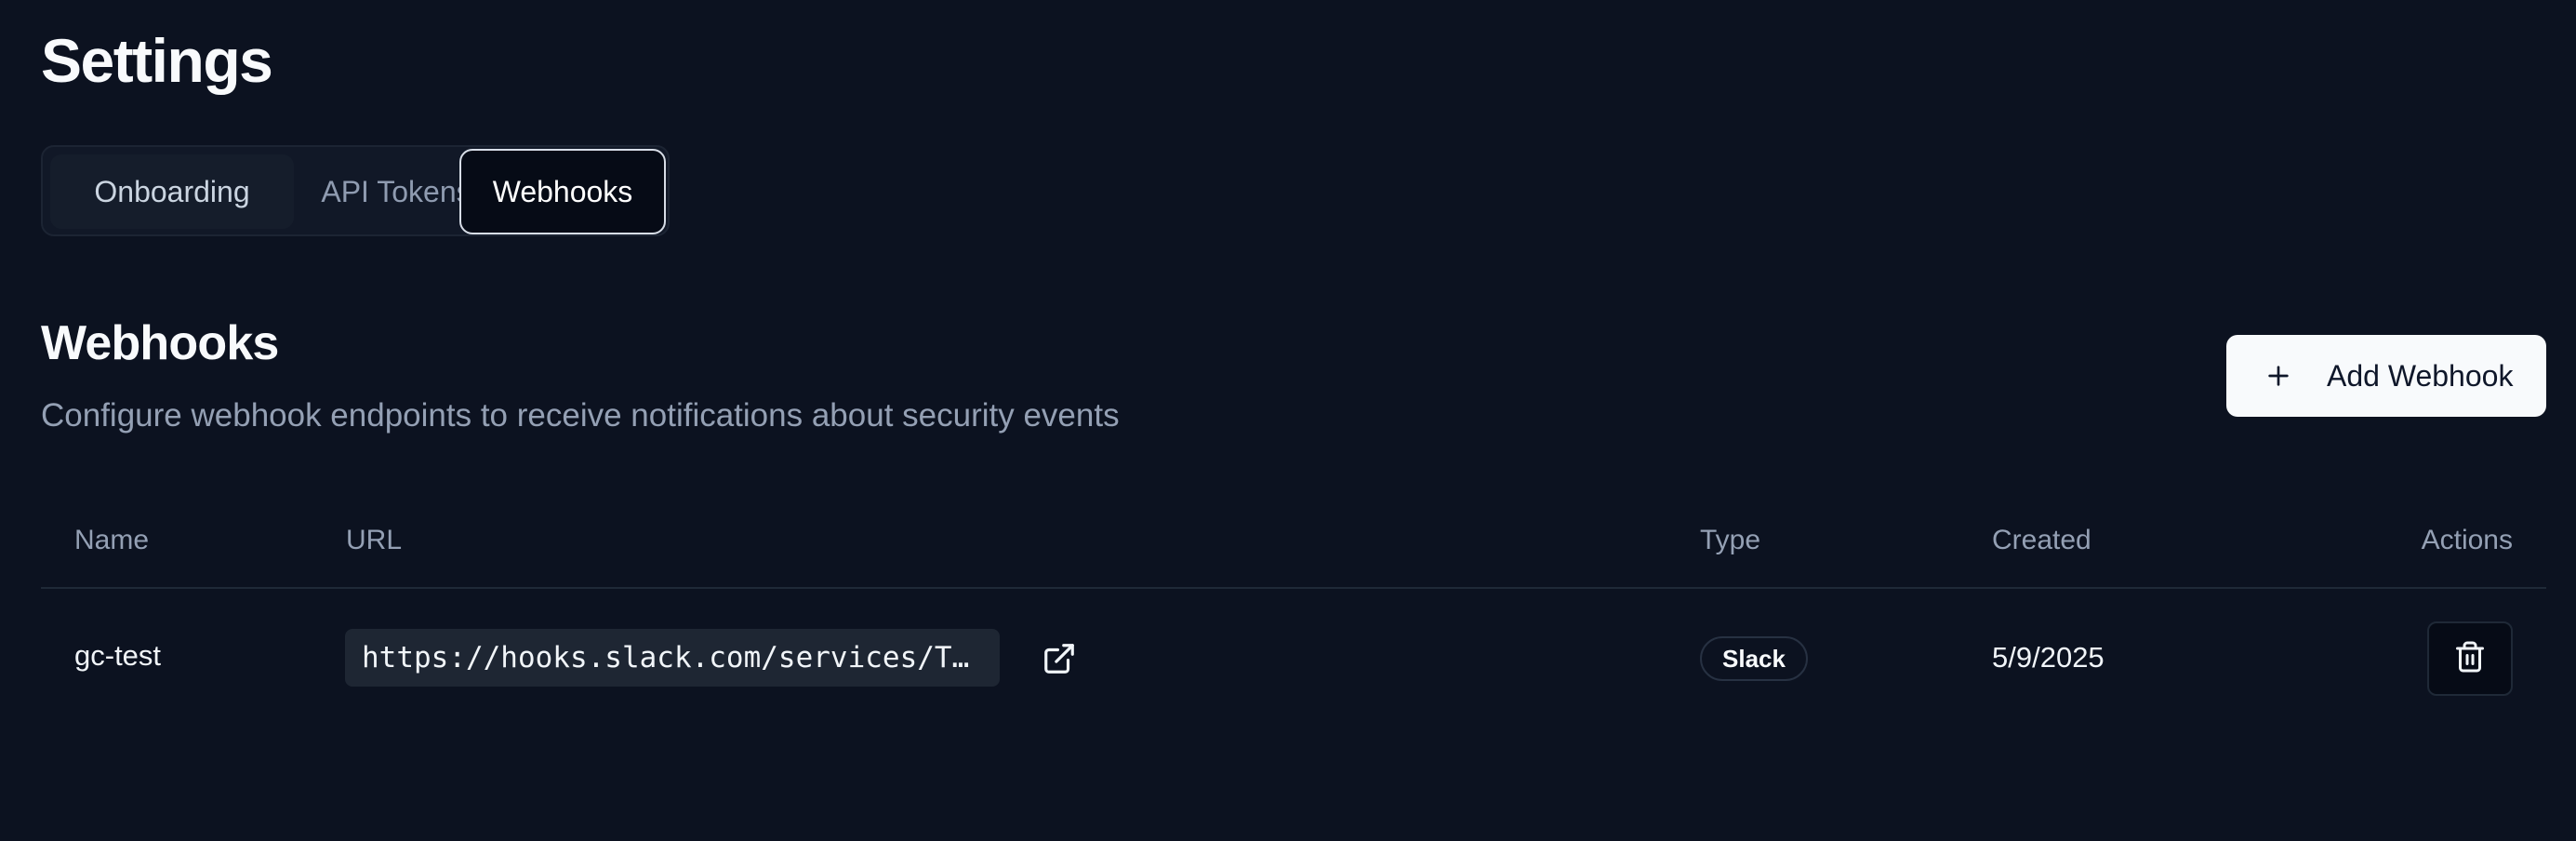 This screenshot has width=2576, height=841. I want to click on section-title: Webhooks, so click(160, 343).